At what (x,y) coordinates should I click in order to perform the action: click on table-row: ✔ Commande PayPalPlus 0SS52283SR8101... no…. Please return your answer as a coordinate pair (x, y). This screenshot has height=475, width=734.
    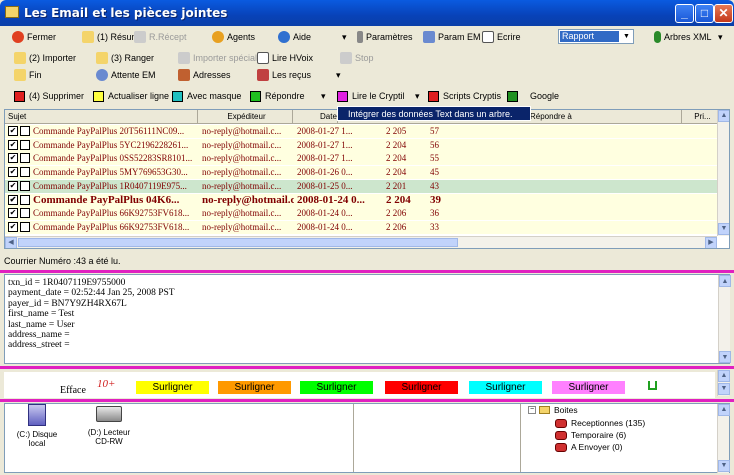
    Looking at the image, I should click on (362, 159).